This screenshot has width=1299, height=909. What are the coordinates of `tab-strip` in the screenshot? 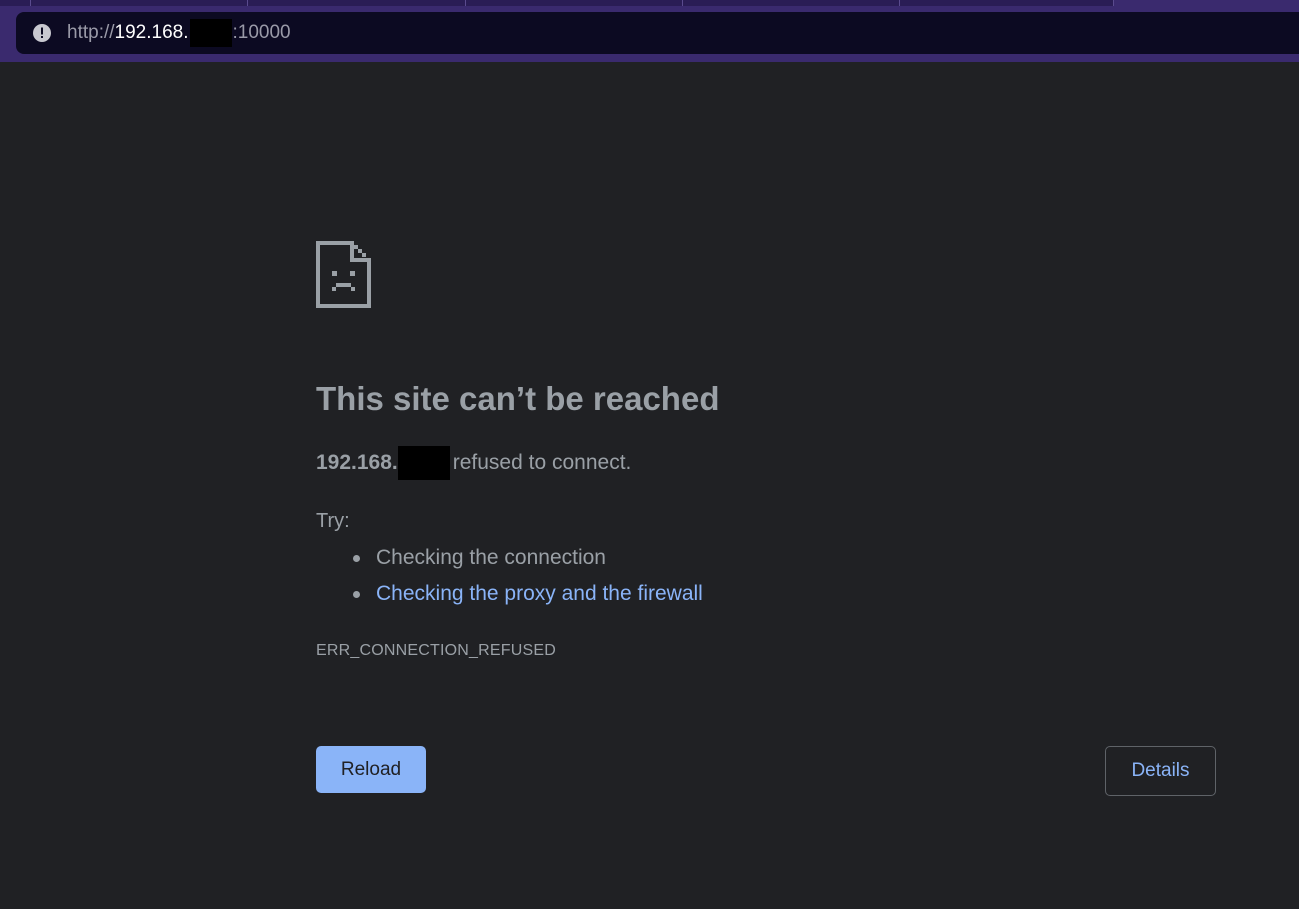 It's located at (649, 3).